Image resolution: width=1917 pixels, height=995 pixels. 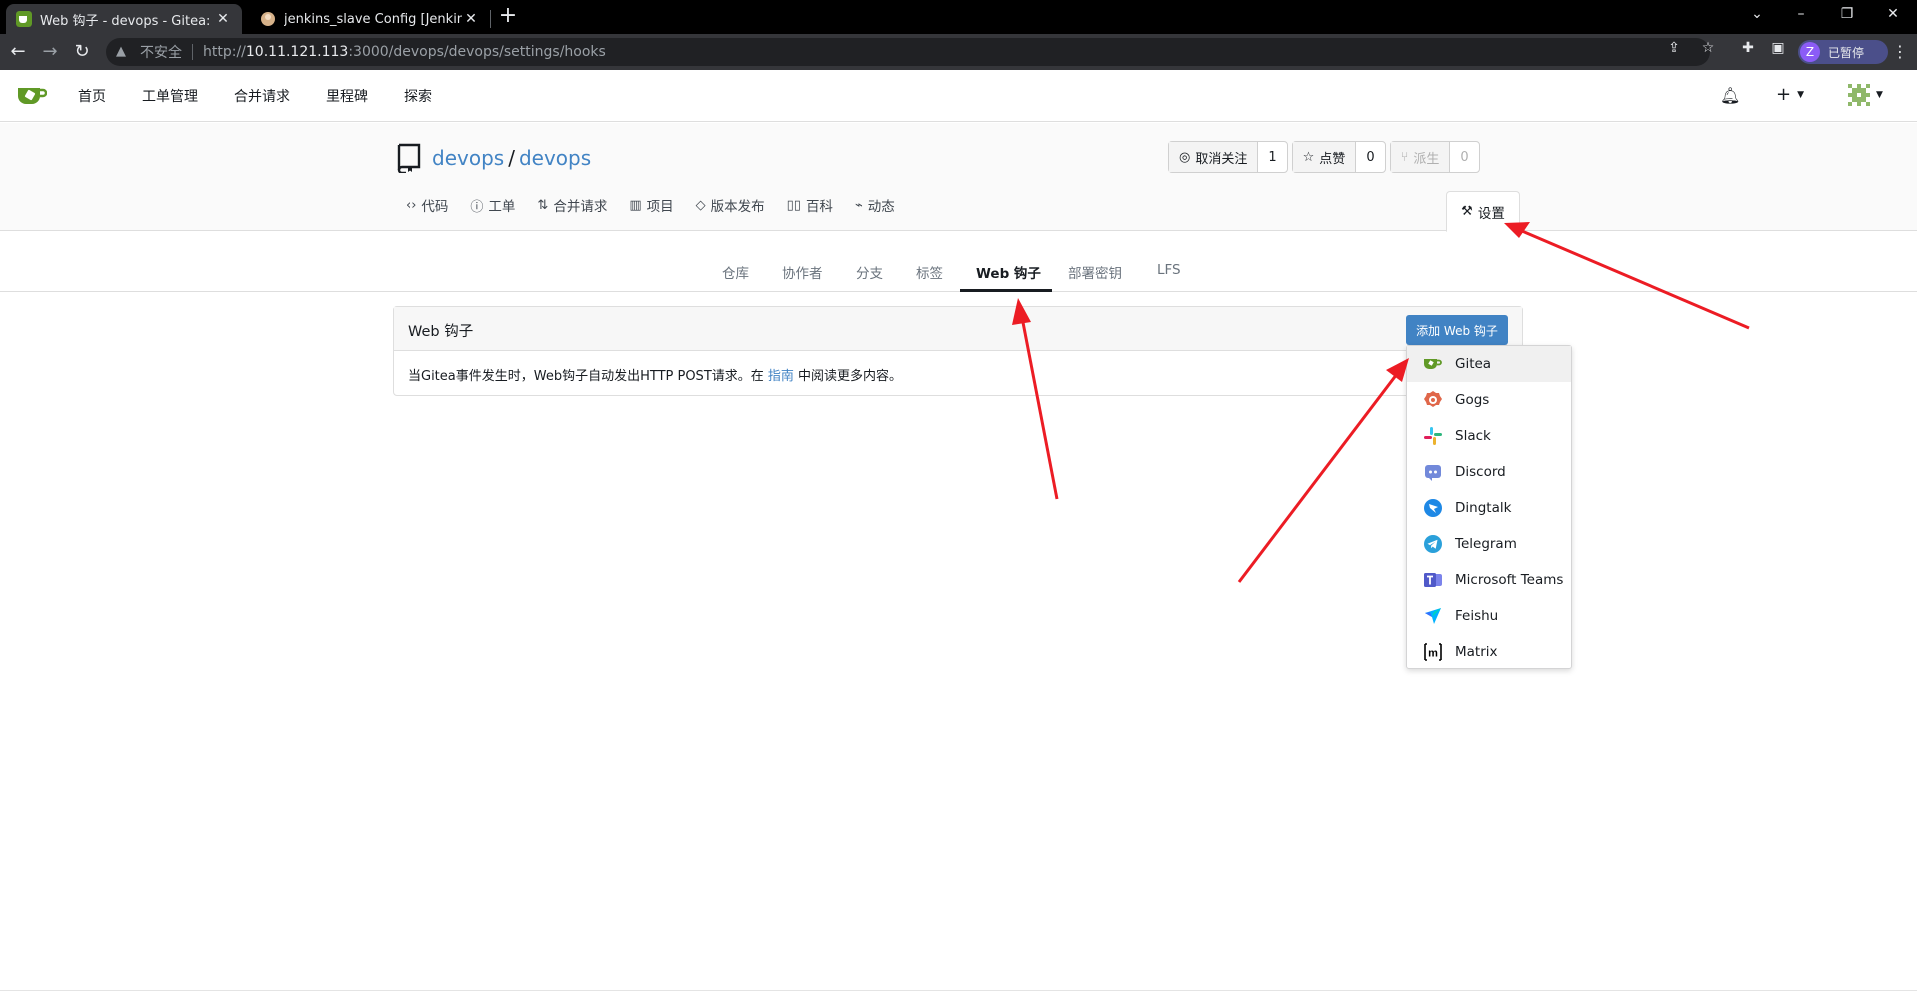 I want to click on nav-pulls: 合并请求, so click(x=262, y=96).